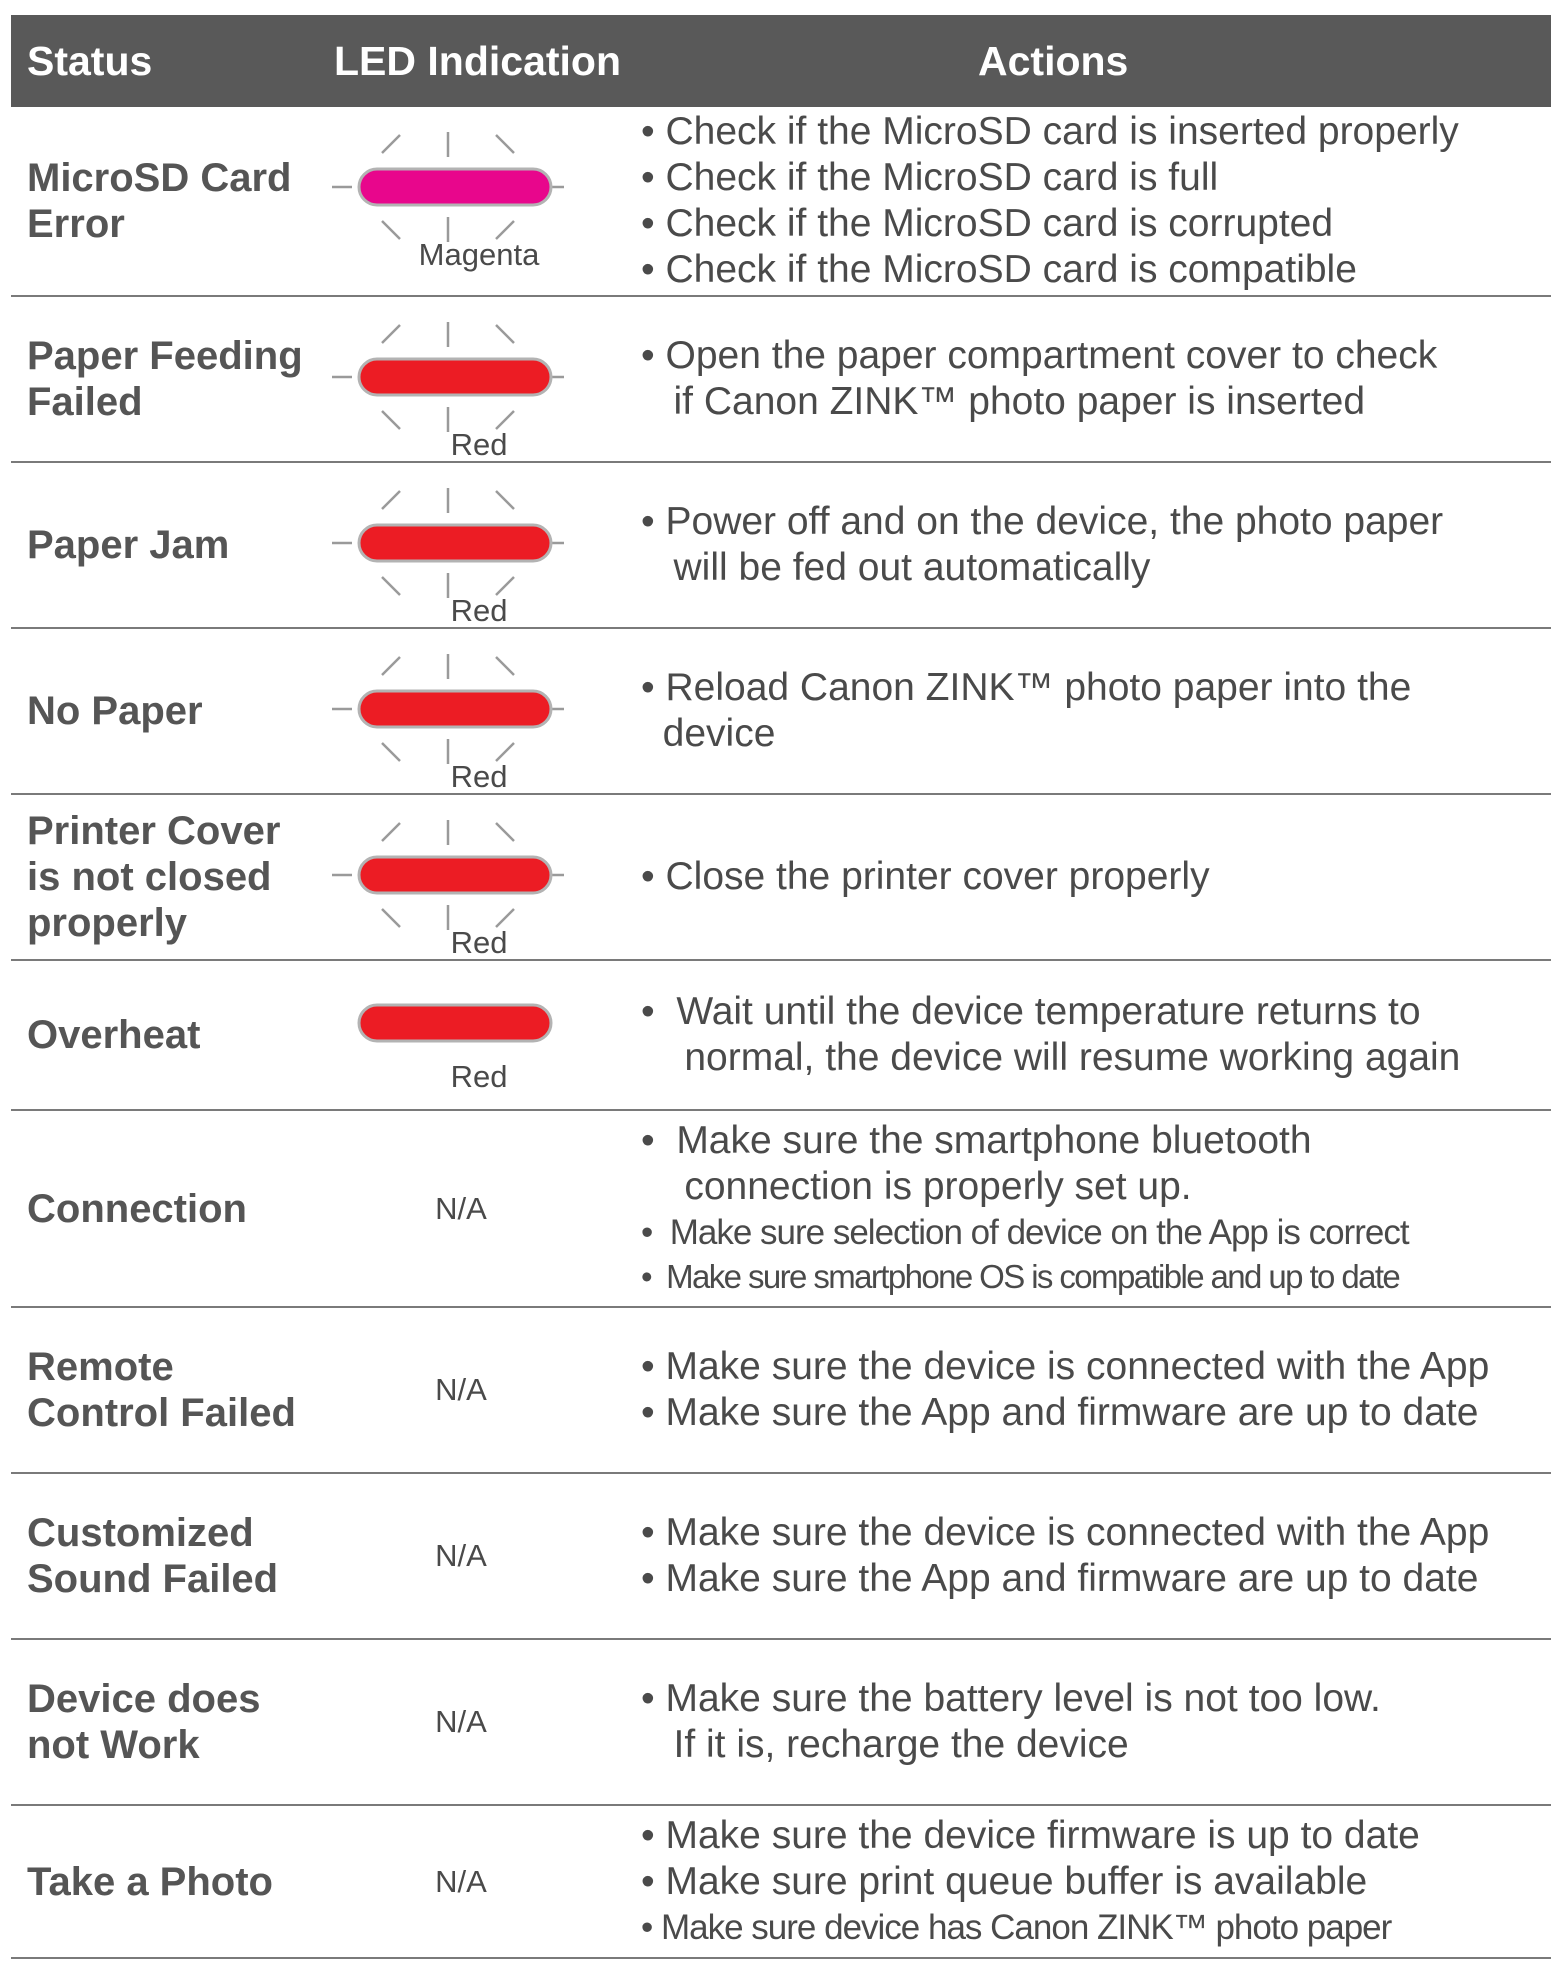 The width and height of the screenshot is (1562, 1961). I want to click on actions-cell: • Close the printer cover properly, so click(1096, 877).